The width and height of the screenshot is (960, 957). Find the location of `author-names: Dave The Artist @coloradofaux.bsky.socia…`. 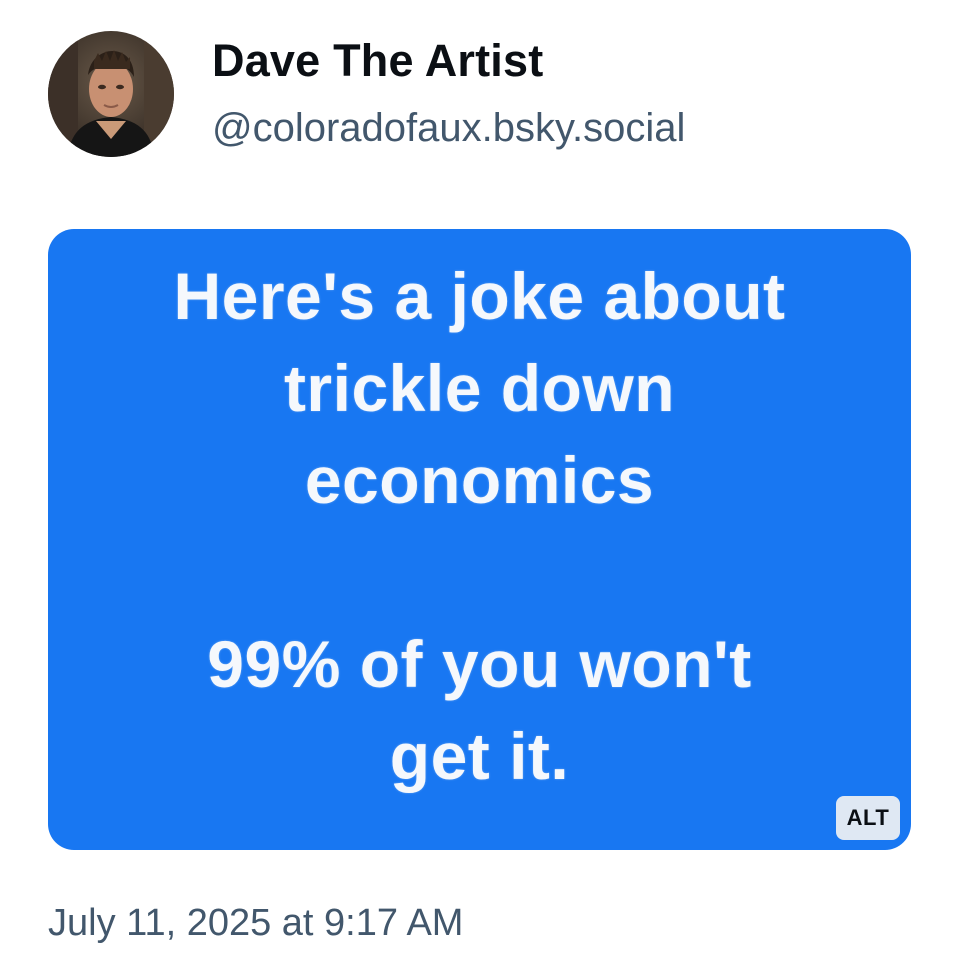

author-names: Dave The Artist @coloradofaux.bsky.socia… is located at coordinates (448, 94).